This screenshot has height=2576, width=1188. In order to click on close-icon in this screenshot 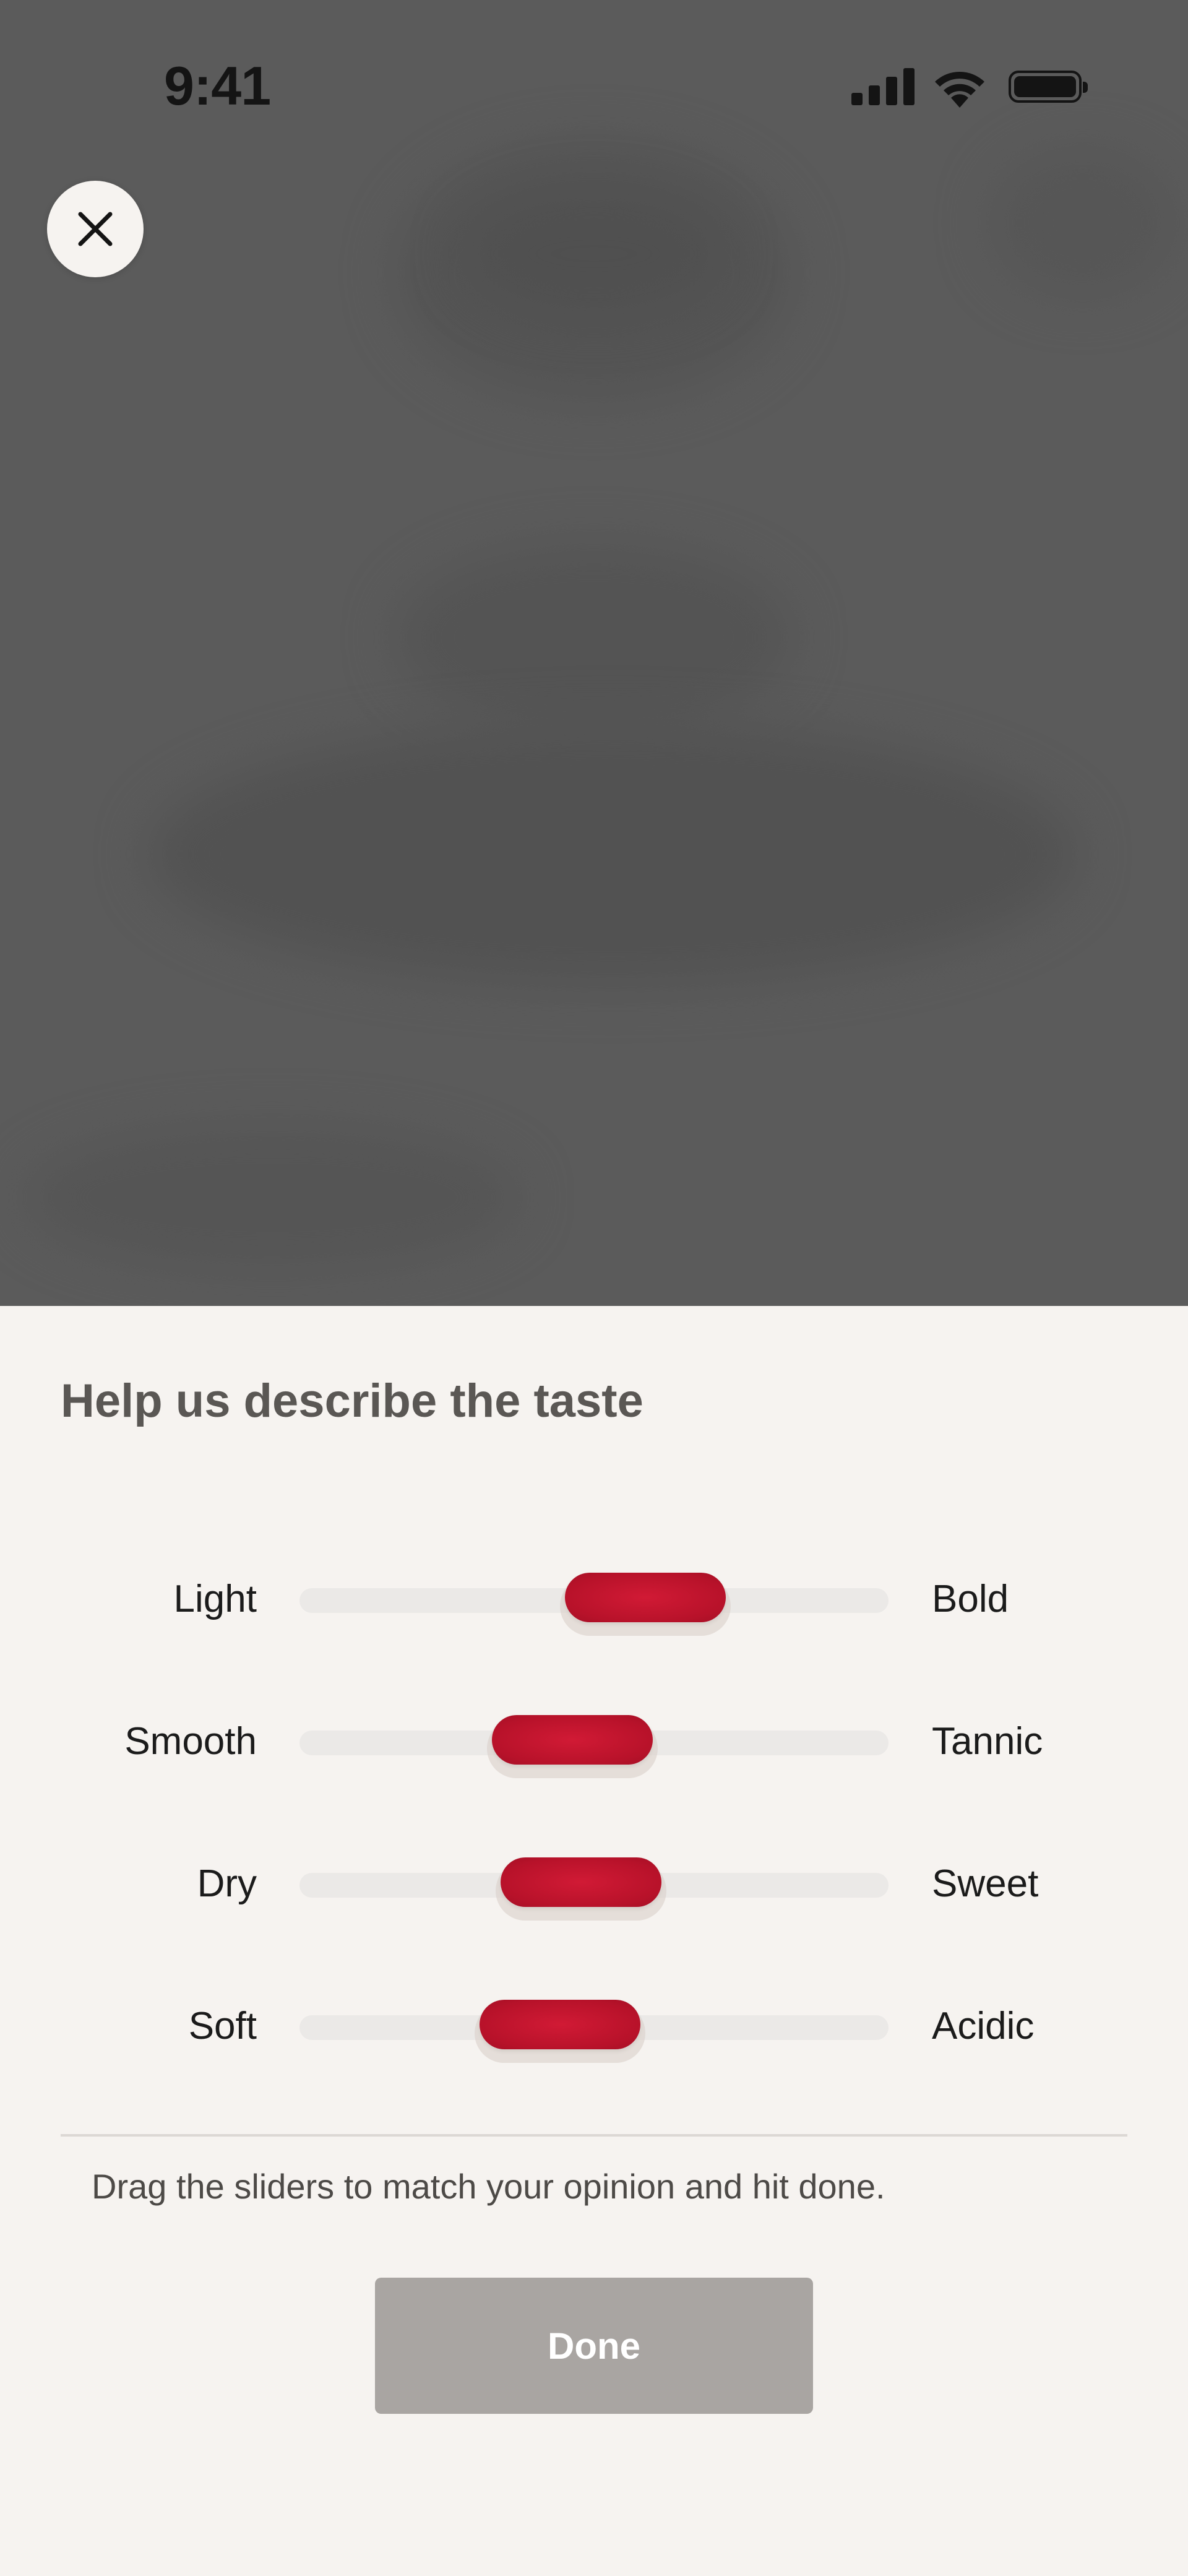, I will do `click(96, 229)`.